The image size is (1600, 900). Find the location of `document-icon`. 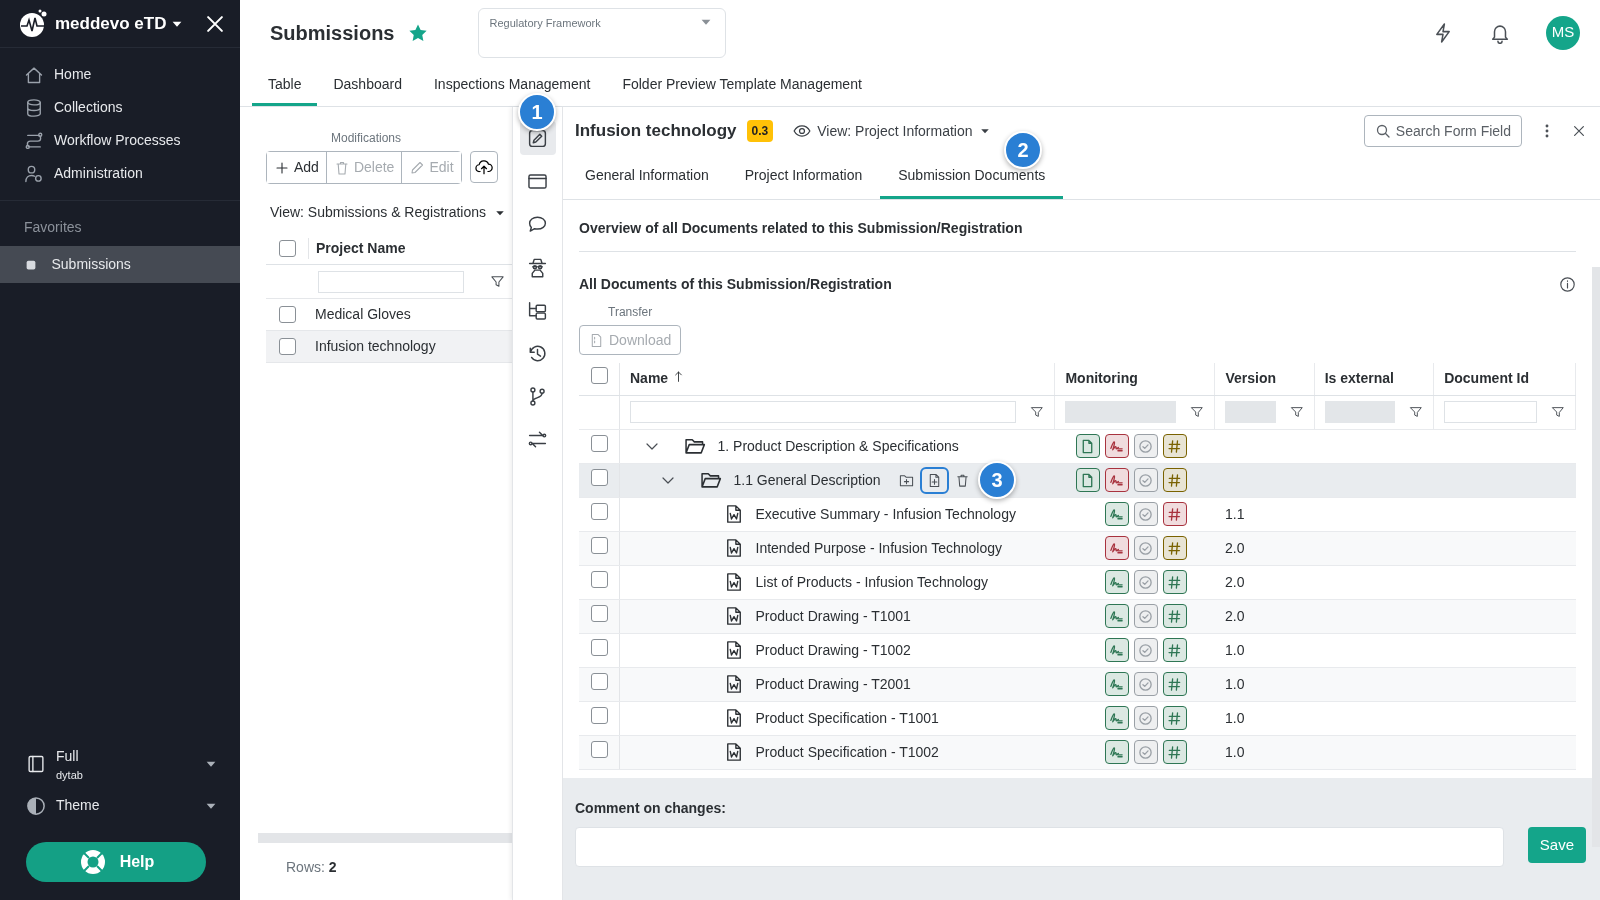

document-icon is located at coordinates (734, 752).